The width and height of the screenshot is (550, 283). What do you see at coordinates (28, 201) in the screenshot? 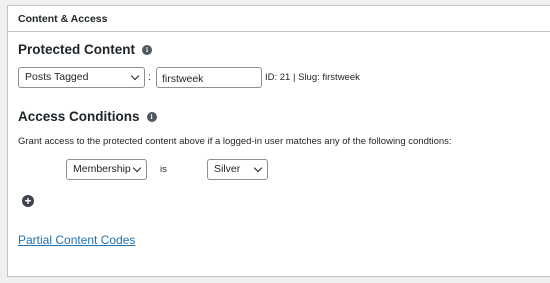
I see `add-condition-icon: +` at bounding box center [28, 201].